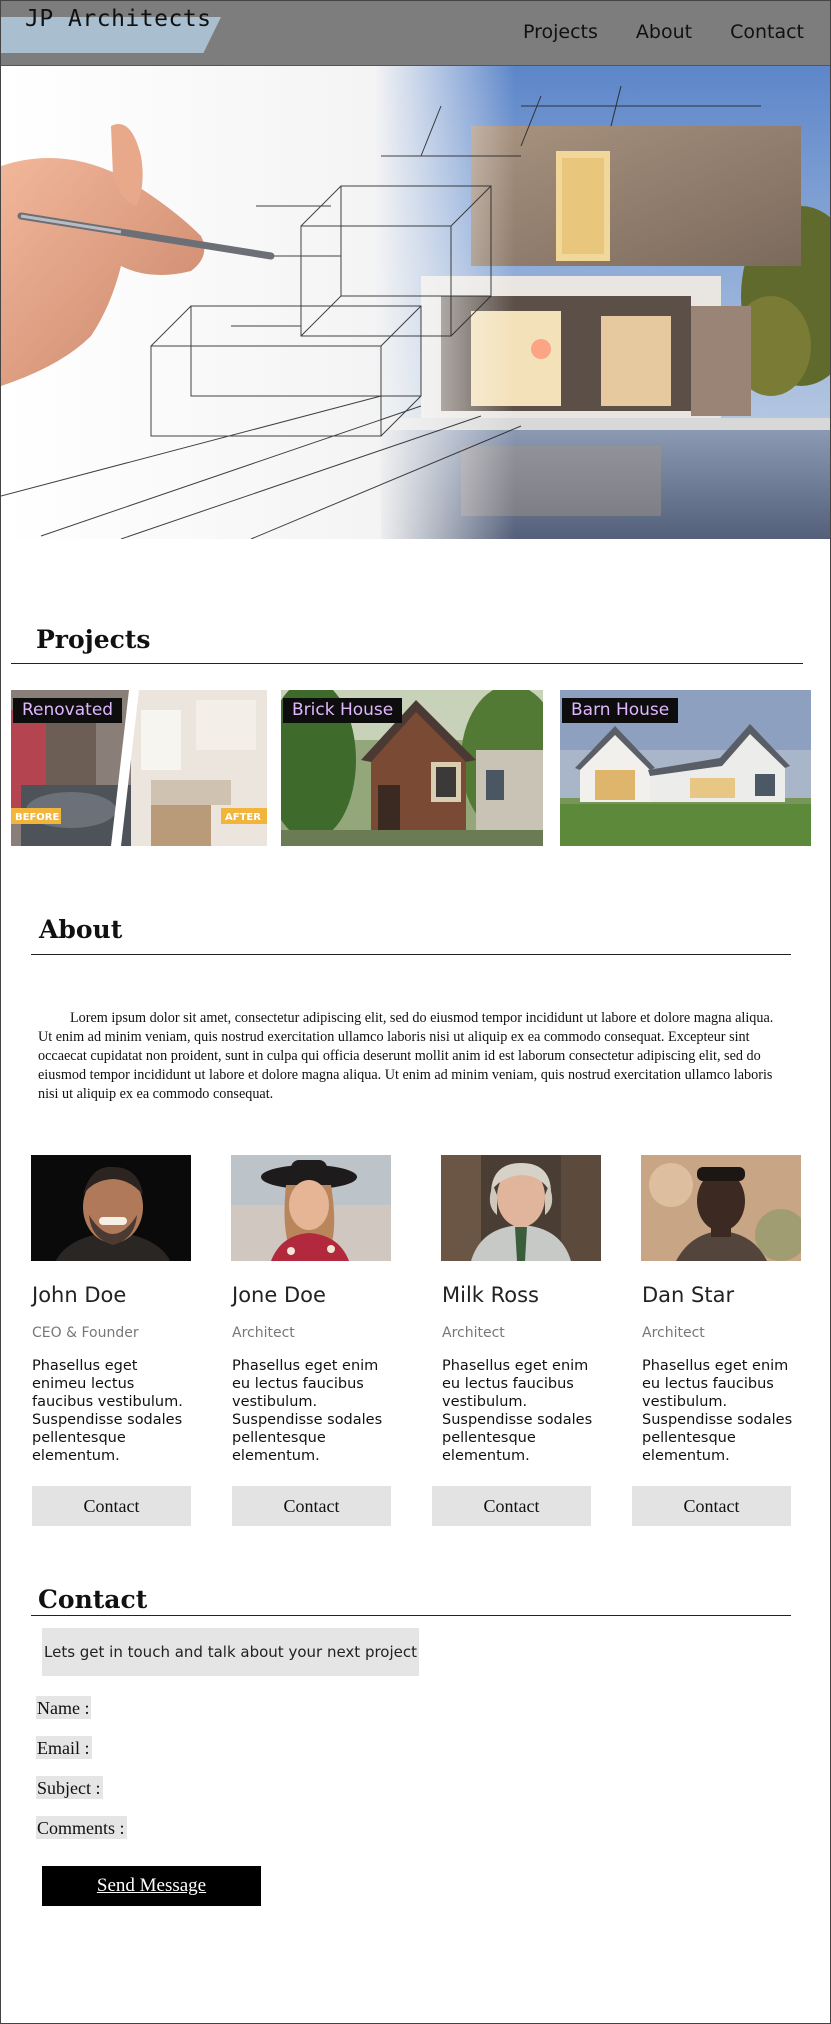 The width and height of the screenshot is (831, 2024). What do you see at coordinates (151, 1886) in the screenshot?
I see `send-message-button: Send Message` at bounding box center [151, 1886].